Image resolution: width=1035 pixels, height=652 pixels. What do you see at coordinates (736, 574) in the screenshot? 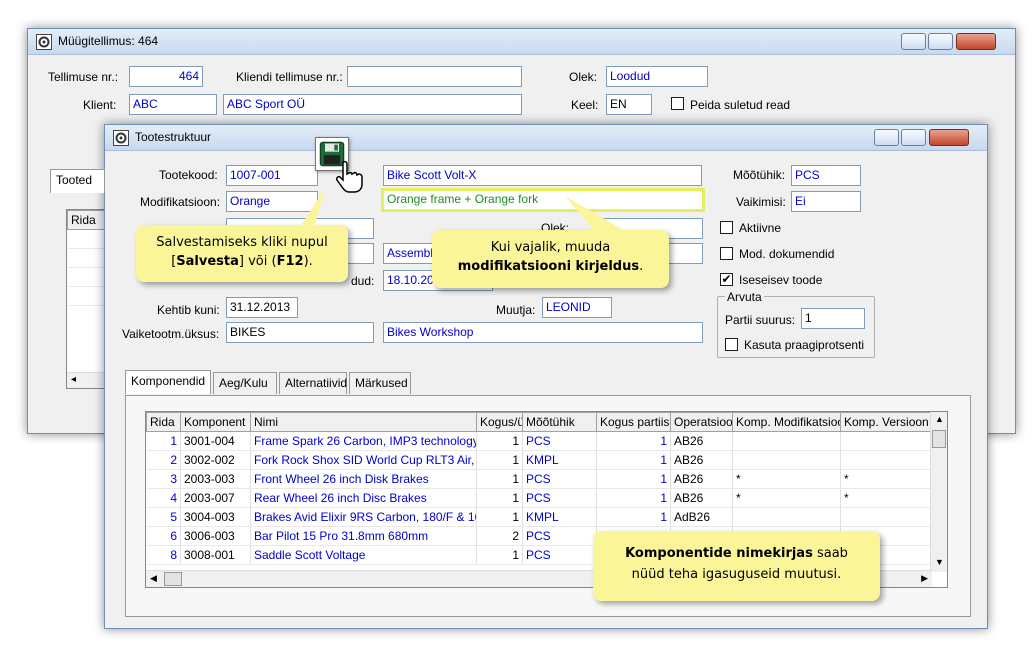
I see `component-list-callout-line2: nüüd teha igasuguseid muutusi.` at bounding box center [736, 574].